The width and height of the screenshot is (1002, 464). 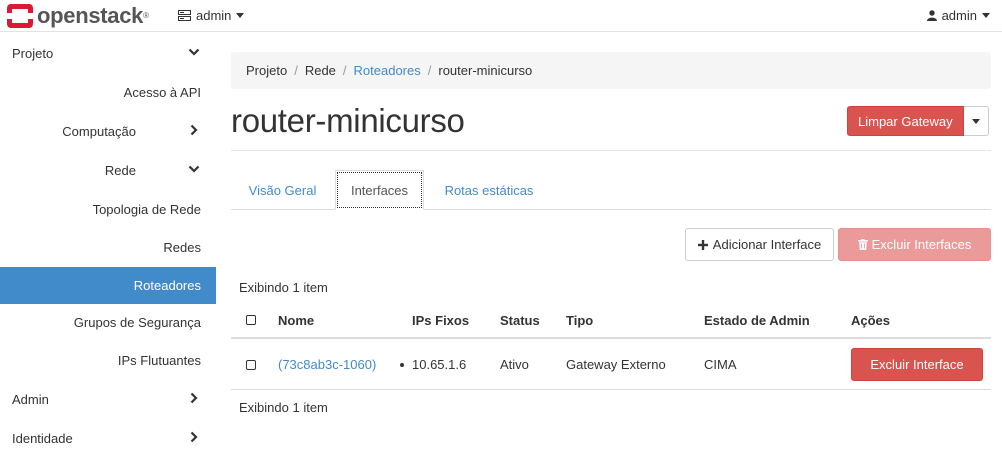 I want to click on sidebar-item-roteadores: Roteadores, so click(x=108, y=285).